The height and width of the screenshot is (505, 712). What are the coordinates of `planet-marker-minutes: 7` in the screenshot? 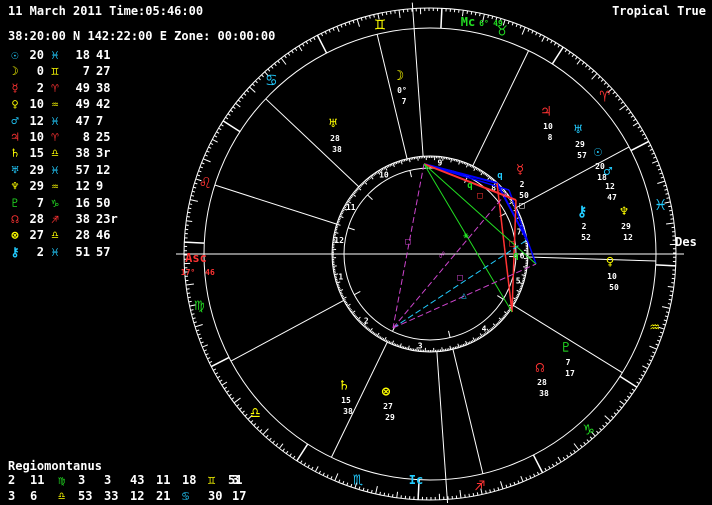 It's located at (404, 101).